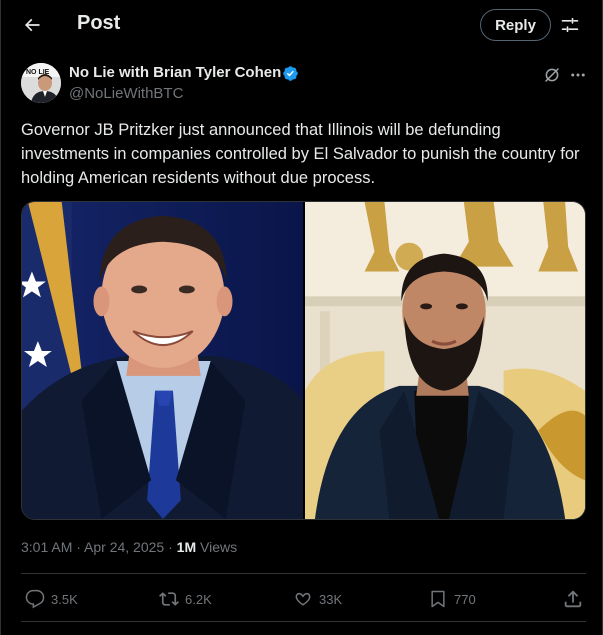  Describe the element at coordinates (186, 547) in the screenshot. I see `views-count: 1M` at that location.